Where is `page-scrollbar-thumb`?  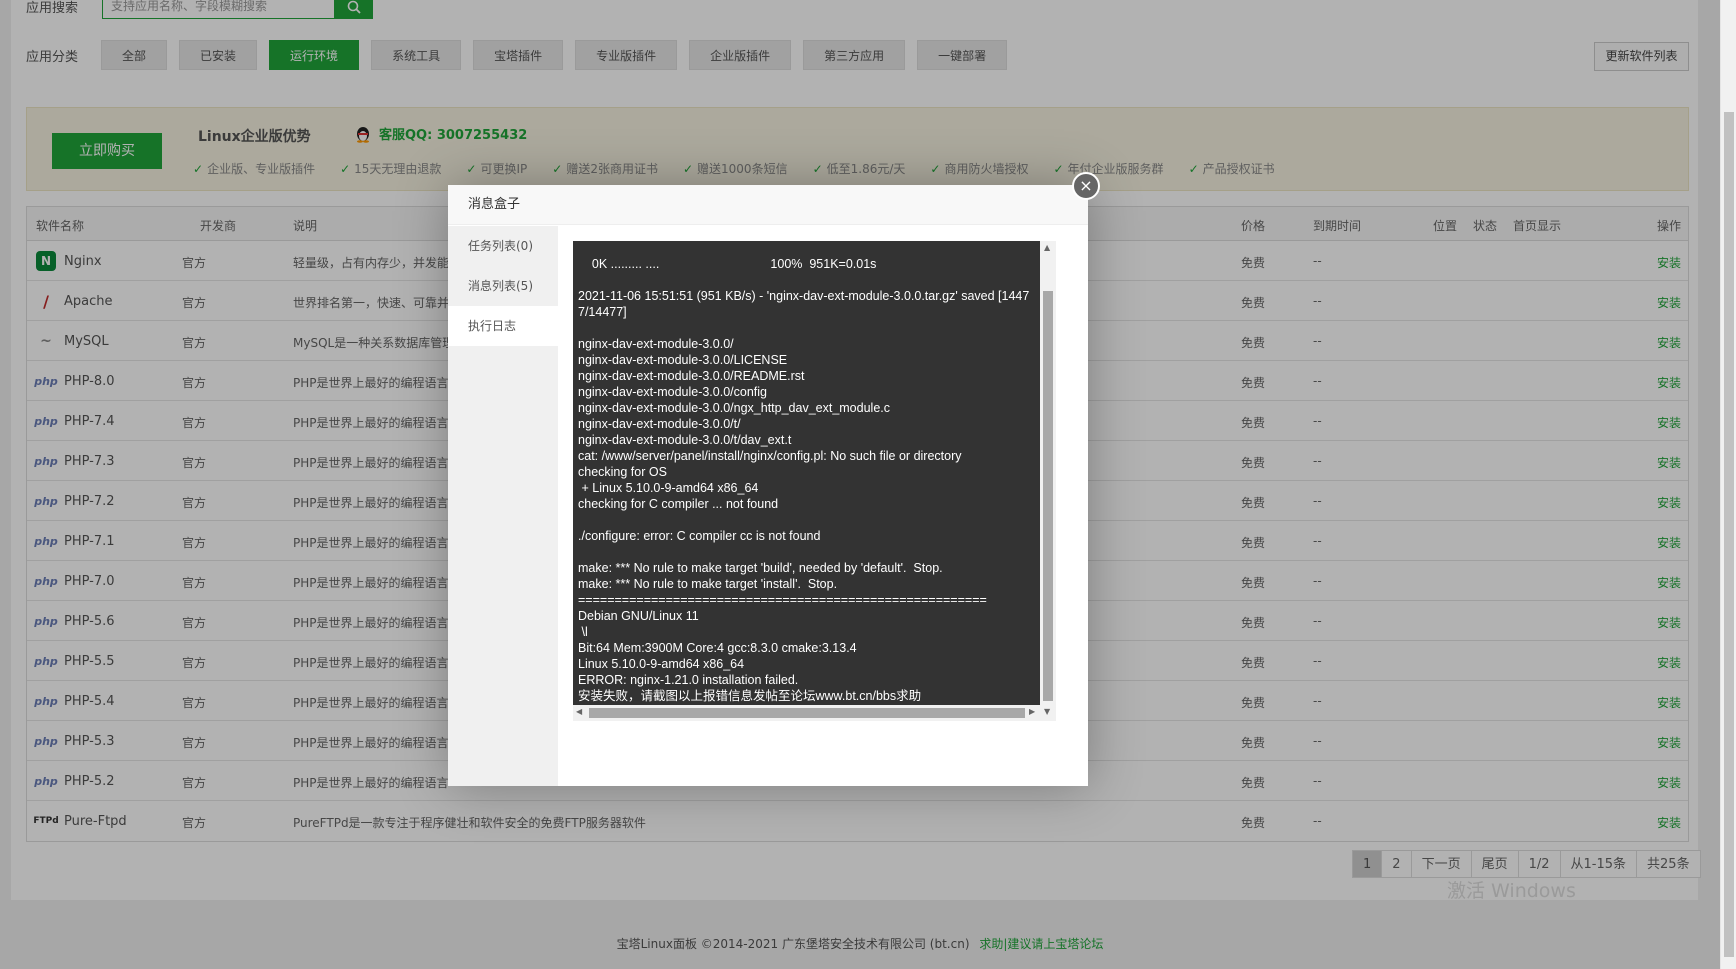 page-scrollbar-thumb is located at coordinates (1729, 534).